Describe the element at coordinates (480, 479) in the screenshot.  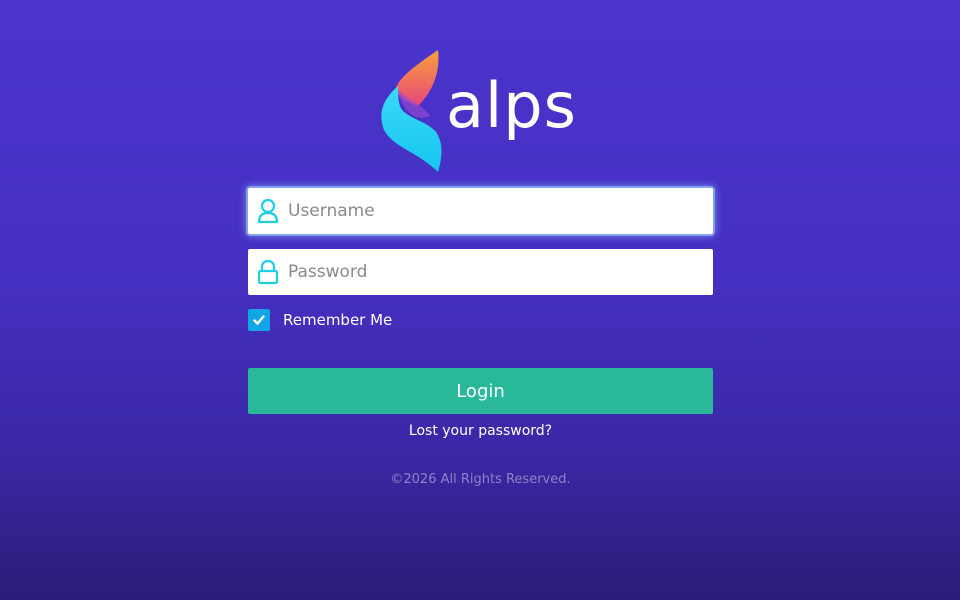
I see `copyright-text: ©2026 All Rights Reserved.` at that location.